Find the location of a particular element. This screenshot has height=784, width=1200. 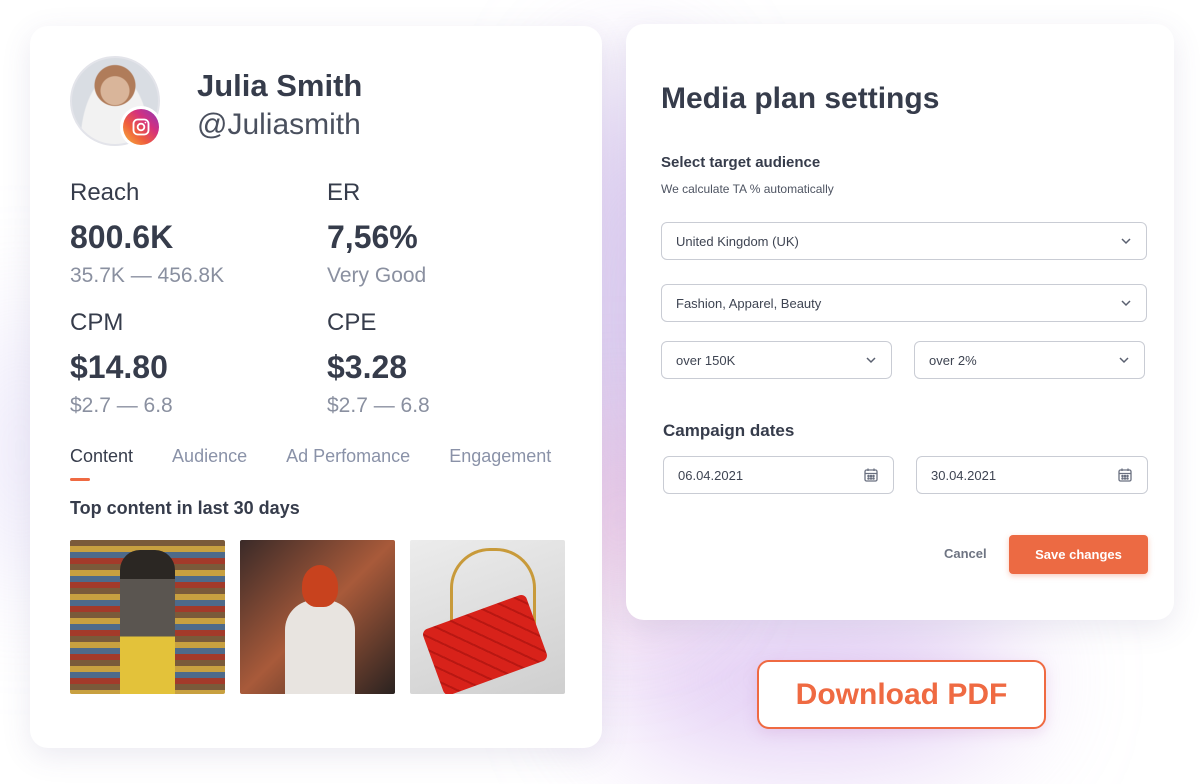

profile-handle: @Juliasmith is located at coordinates (279, 124).